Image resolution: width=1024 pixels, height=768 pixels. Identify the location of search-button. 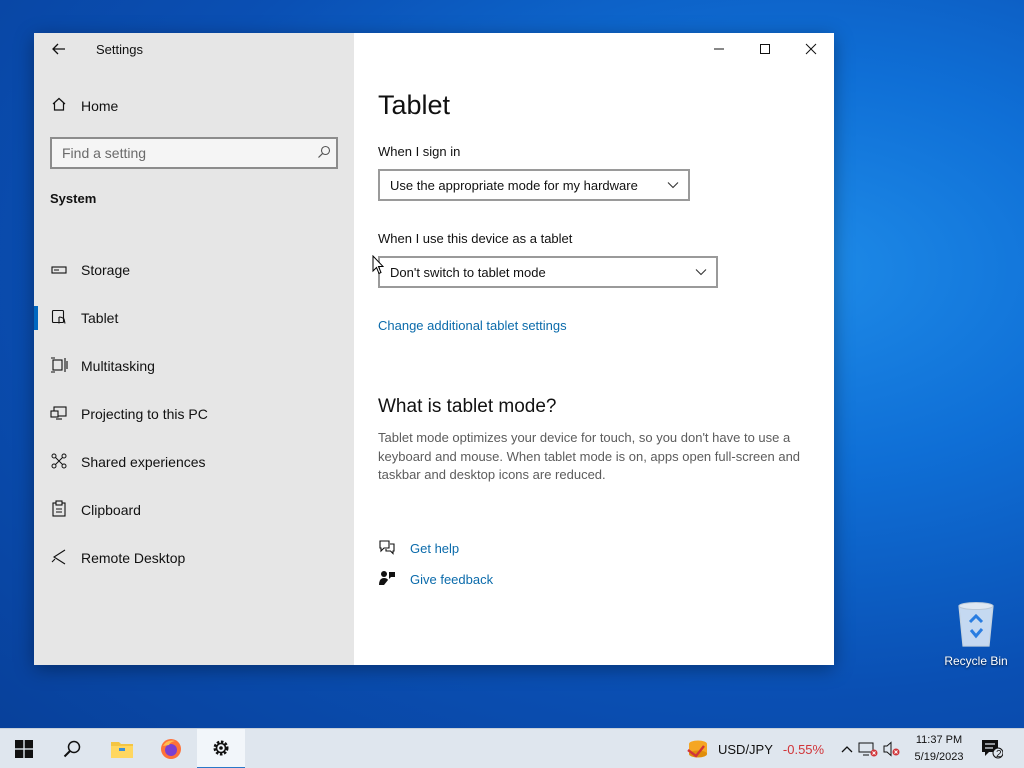
(72, 748).